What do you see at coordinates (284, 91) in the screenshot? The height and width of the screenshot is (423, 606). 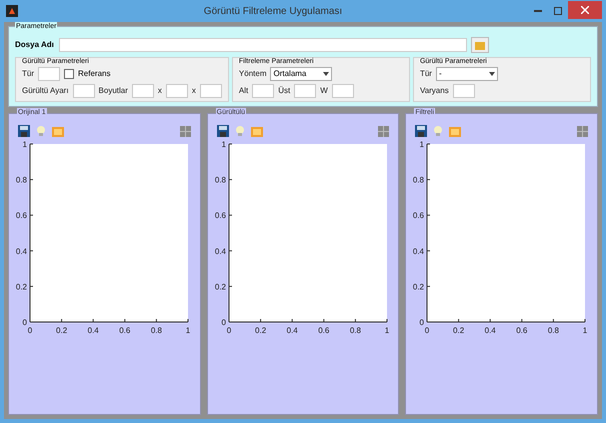 I see `field-label: Üst` at bounding box center [284, 91].